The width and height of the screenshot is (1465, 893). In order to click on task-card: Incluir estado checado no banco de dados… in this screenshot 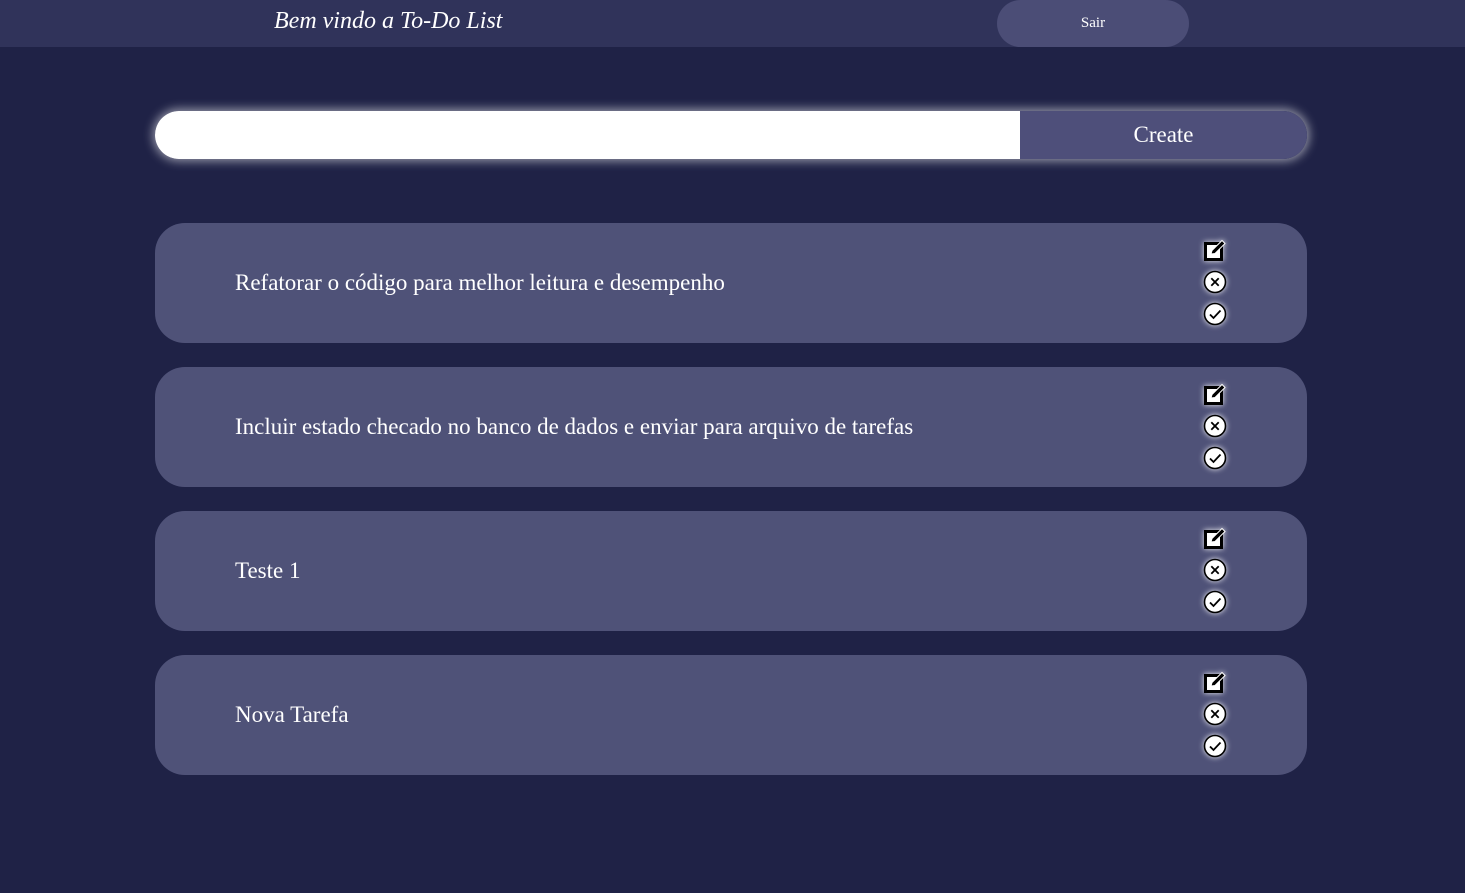, I will do `click(731, 427)`.